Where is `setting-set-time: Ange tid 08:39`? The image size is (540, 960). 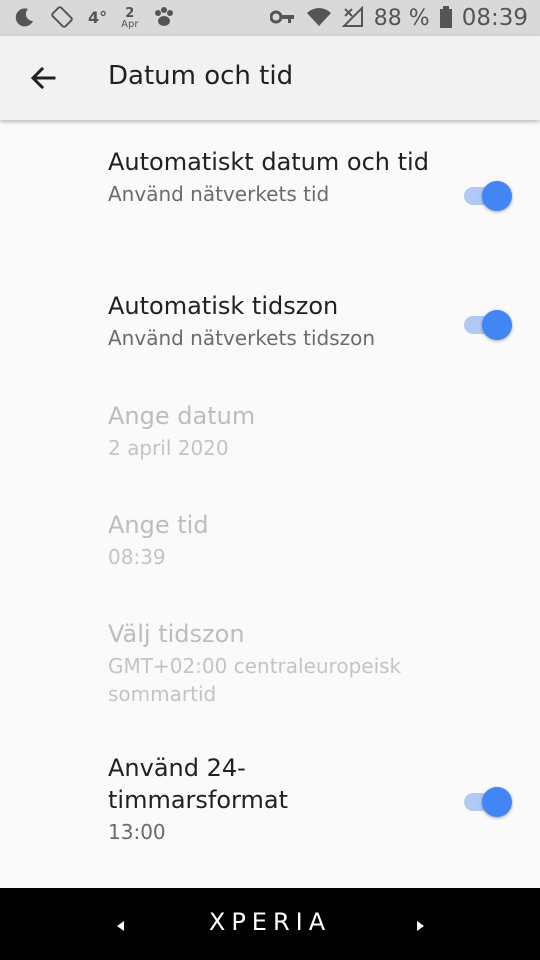 setting-set-time: Ange tid 08:39 is located at coordinates (273, 540).